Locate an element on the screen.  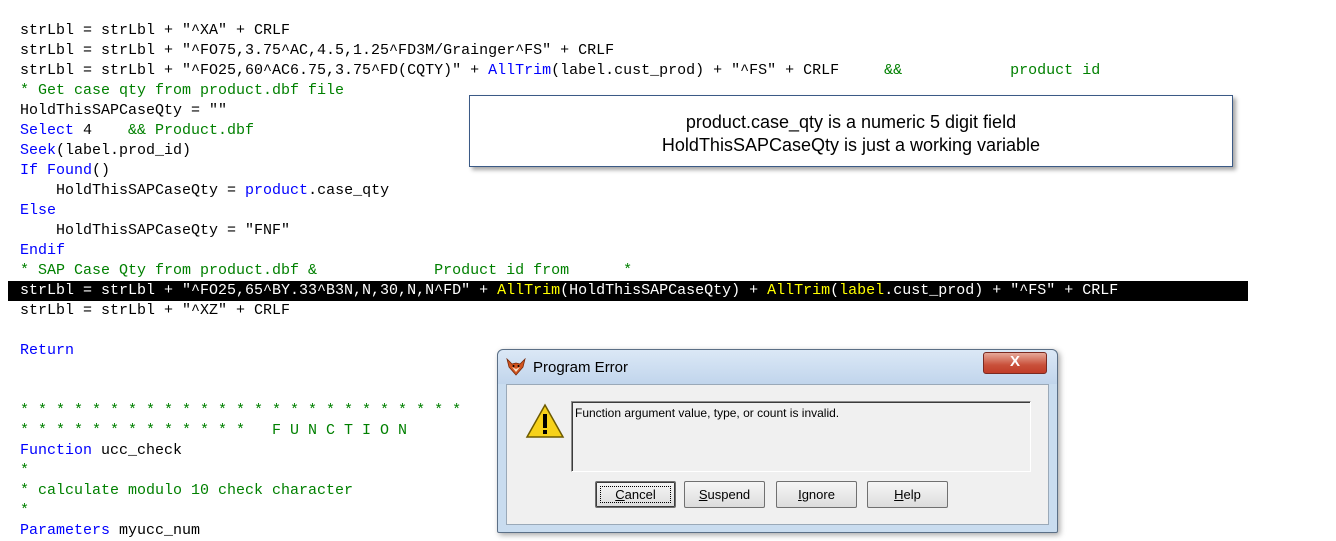
dialog-titlebar: Program Error X is located at coordinates (777, 367).